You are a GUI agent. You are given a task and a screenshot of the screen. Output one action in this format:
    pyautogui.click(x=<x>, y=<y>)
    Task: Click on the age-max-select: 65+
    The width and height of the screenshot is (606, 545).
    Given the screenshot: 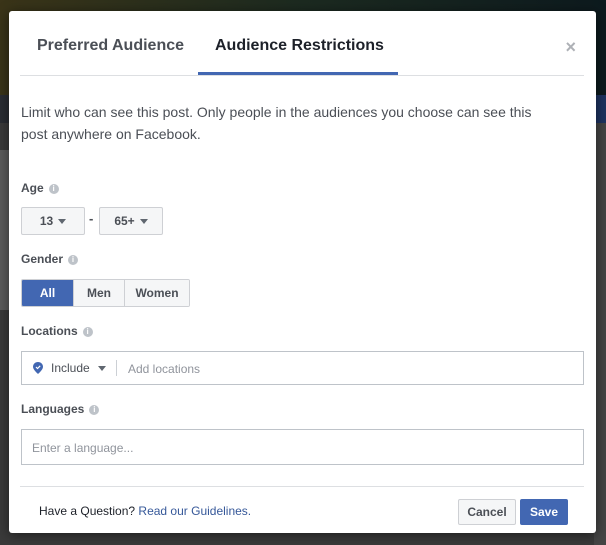 What is the action you would take?
    pyautogui.click(x=131, y=221)
    